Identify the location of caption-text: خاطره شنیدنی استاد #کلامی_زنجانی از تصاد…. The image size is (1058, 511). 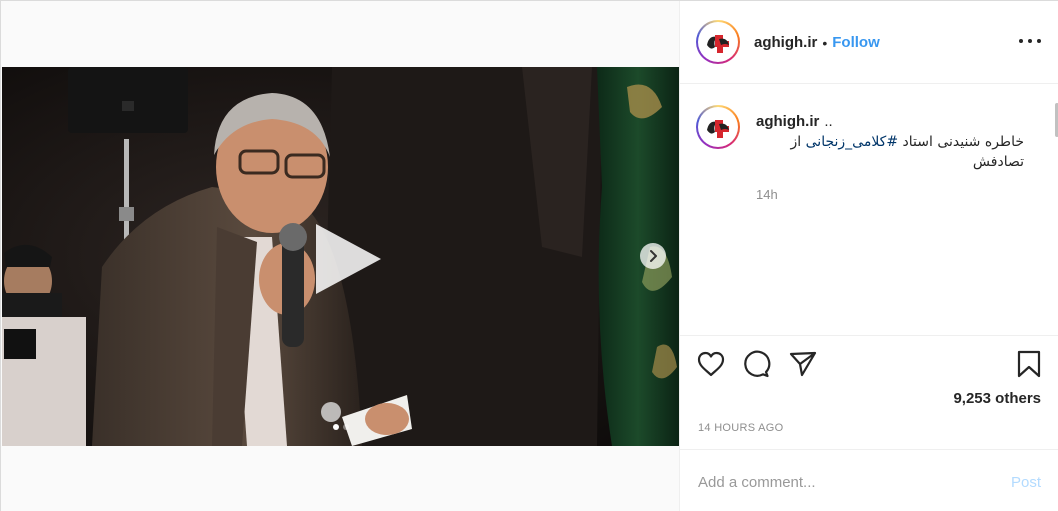
(890, 152).